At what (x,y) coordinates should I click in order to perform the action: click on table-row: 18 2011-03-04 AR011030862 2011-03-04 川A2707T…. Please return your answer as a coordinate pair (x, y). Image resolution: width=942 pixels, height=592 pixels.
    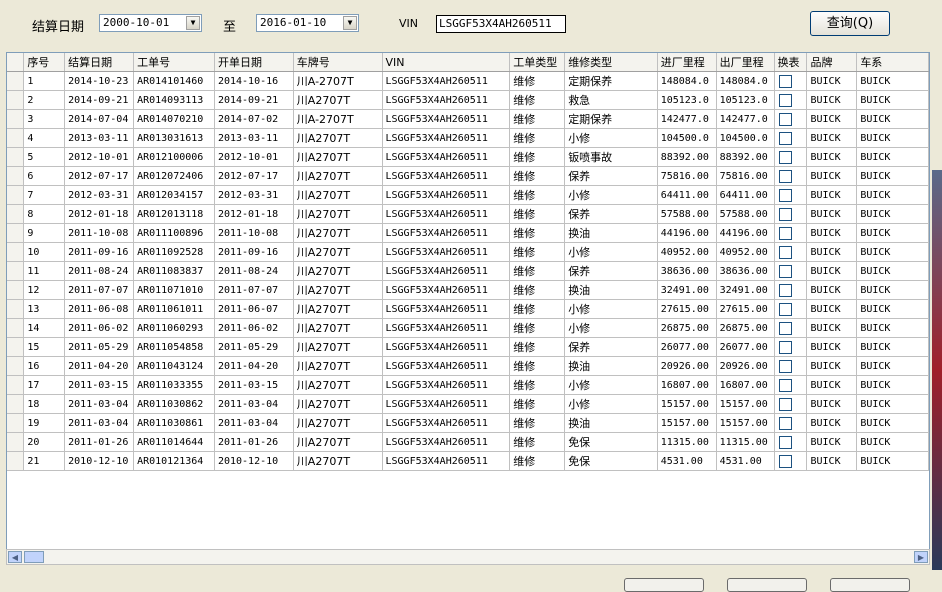
    Looking at the image, I should click on (468, 404).